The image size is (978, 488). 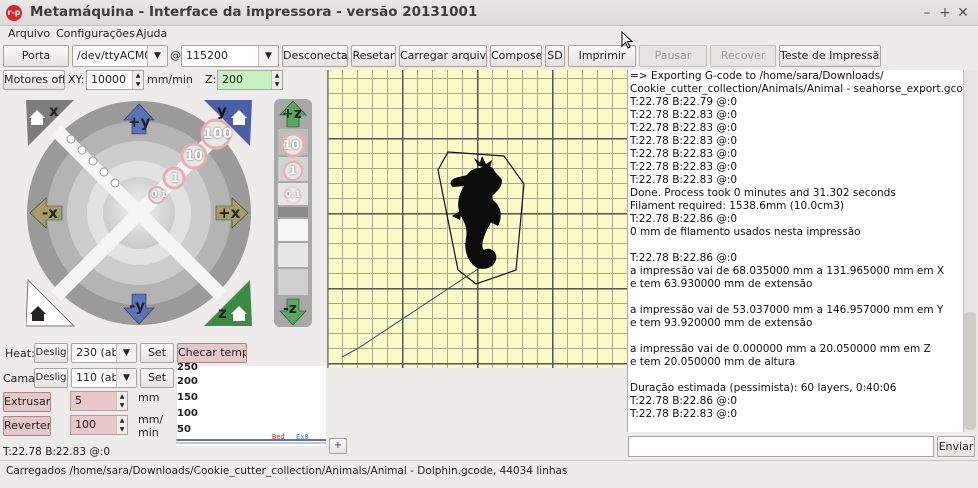 What do you see at coordinates (673, 56) in the screenshot?
I see `pause-button: Pausar` at bounding box center [673, 56].